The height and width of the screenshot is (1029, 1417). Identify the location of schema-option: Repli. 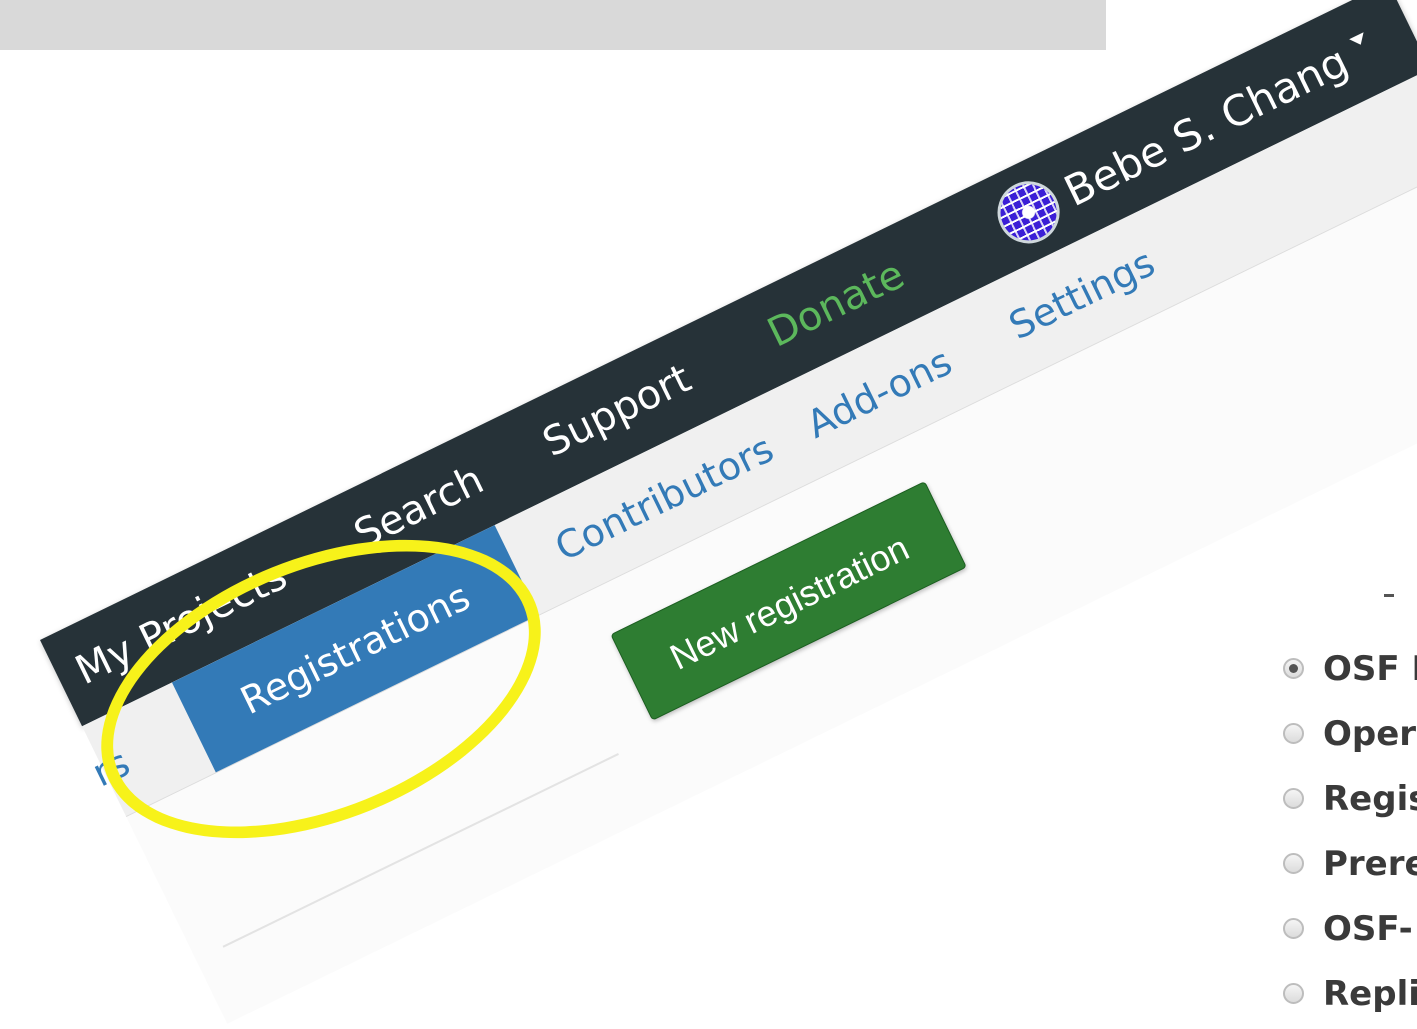
(1350, 993).